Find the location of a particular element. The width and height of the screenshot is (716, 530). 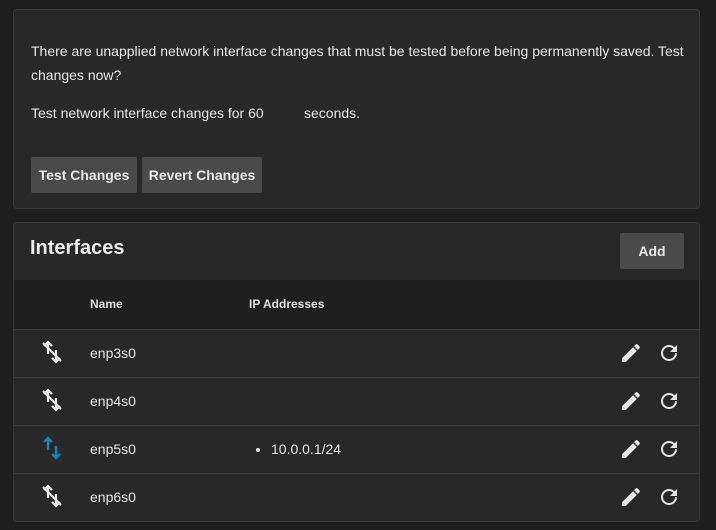

state-column-header is located at coordinates (52, 304).